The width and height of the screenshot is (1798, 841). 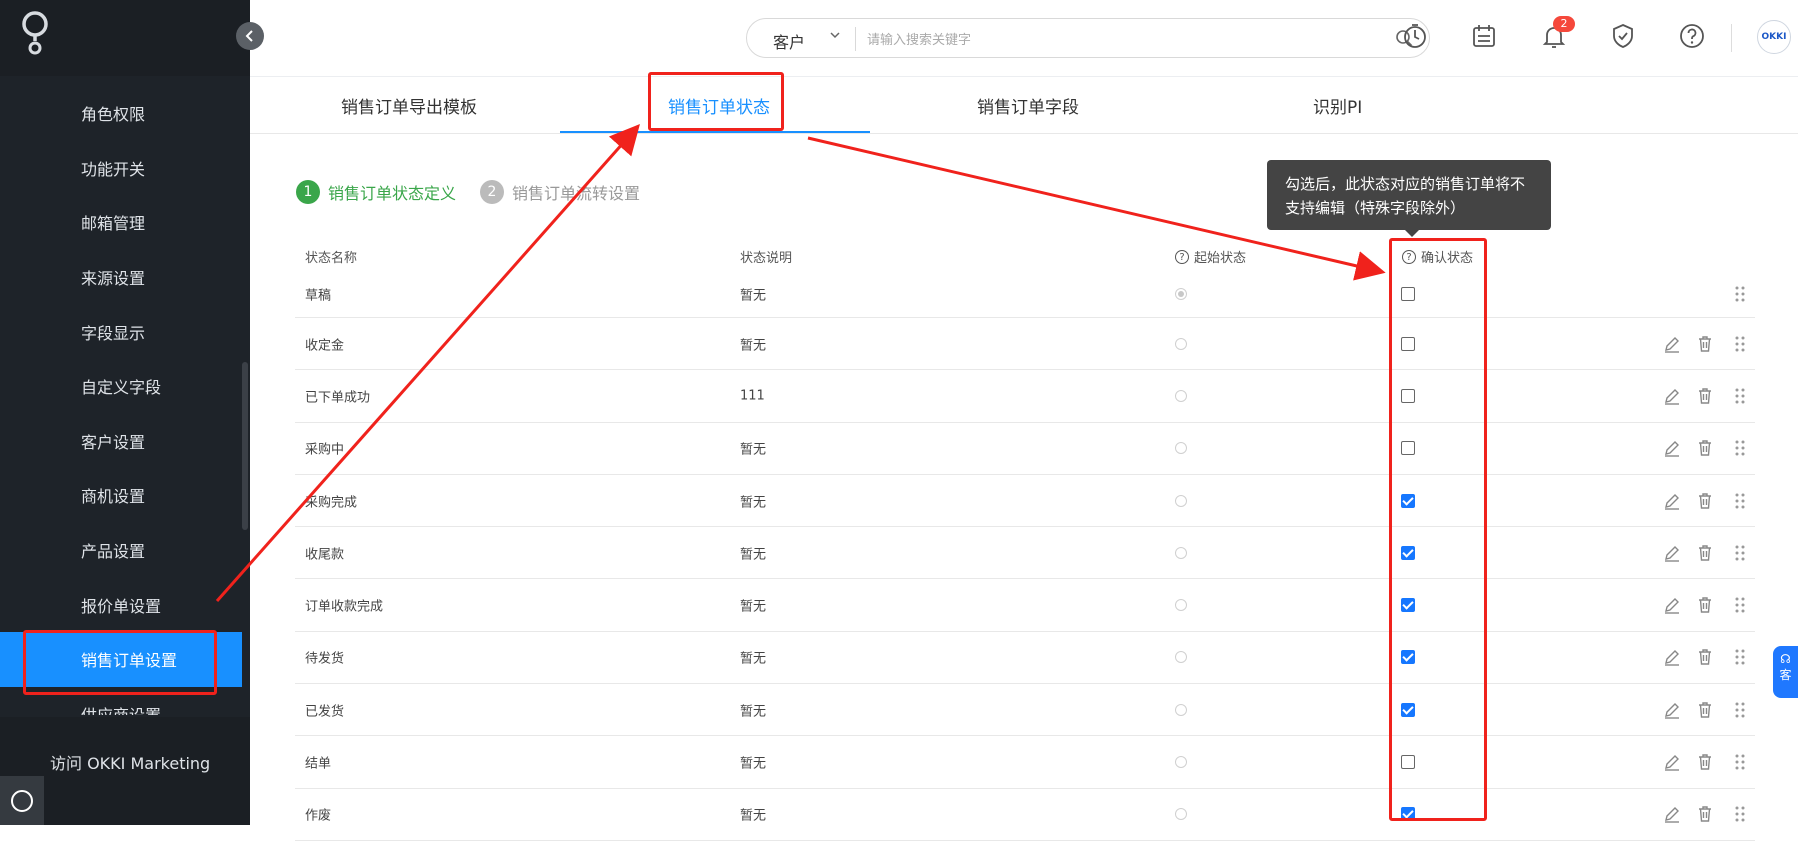 What do you see at coordinates (789, 41) in the screenshot?
I see `search-scope-select: 客户` at bounding box center [789, 41].